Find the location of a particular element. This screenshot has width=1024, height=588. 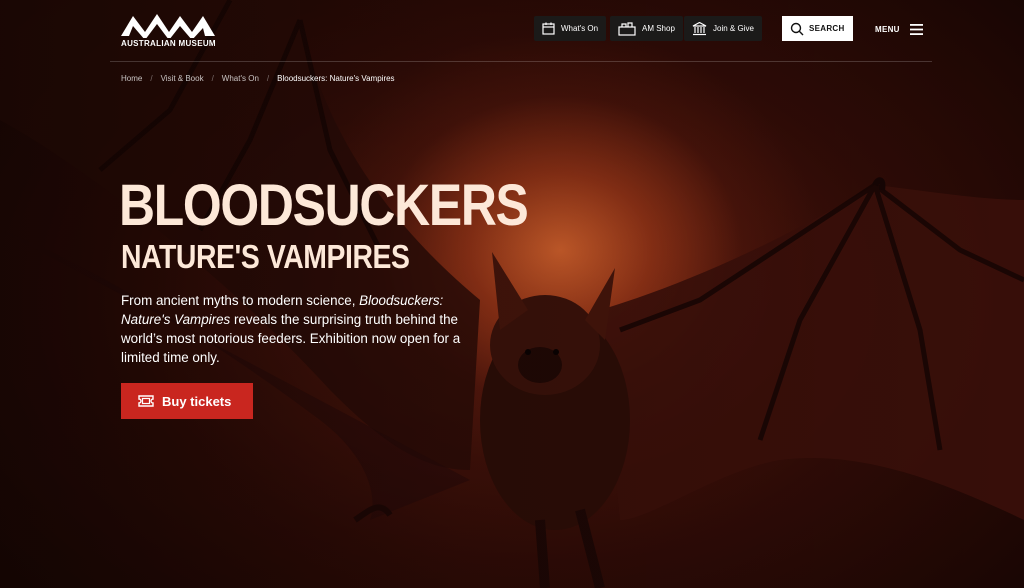

buy-tickets-label: Buy tickets is located at coordinates (197, 401).